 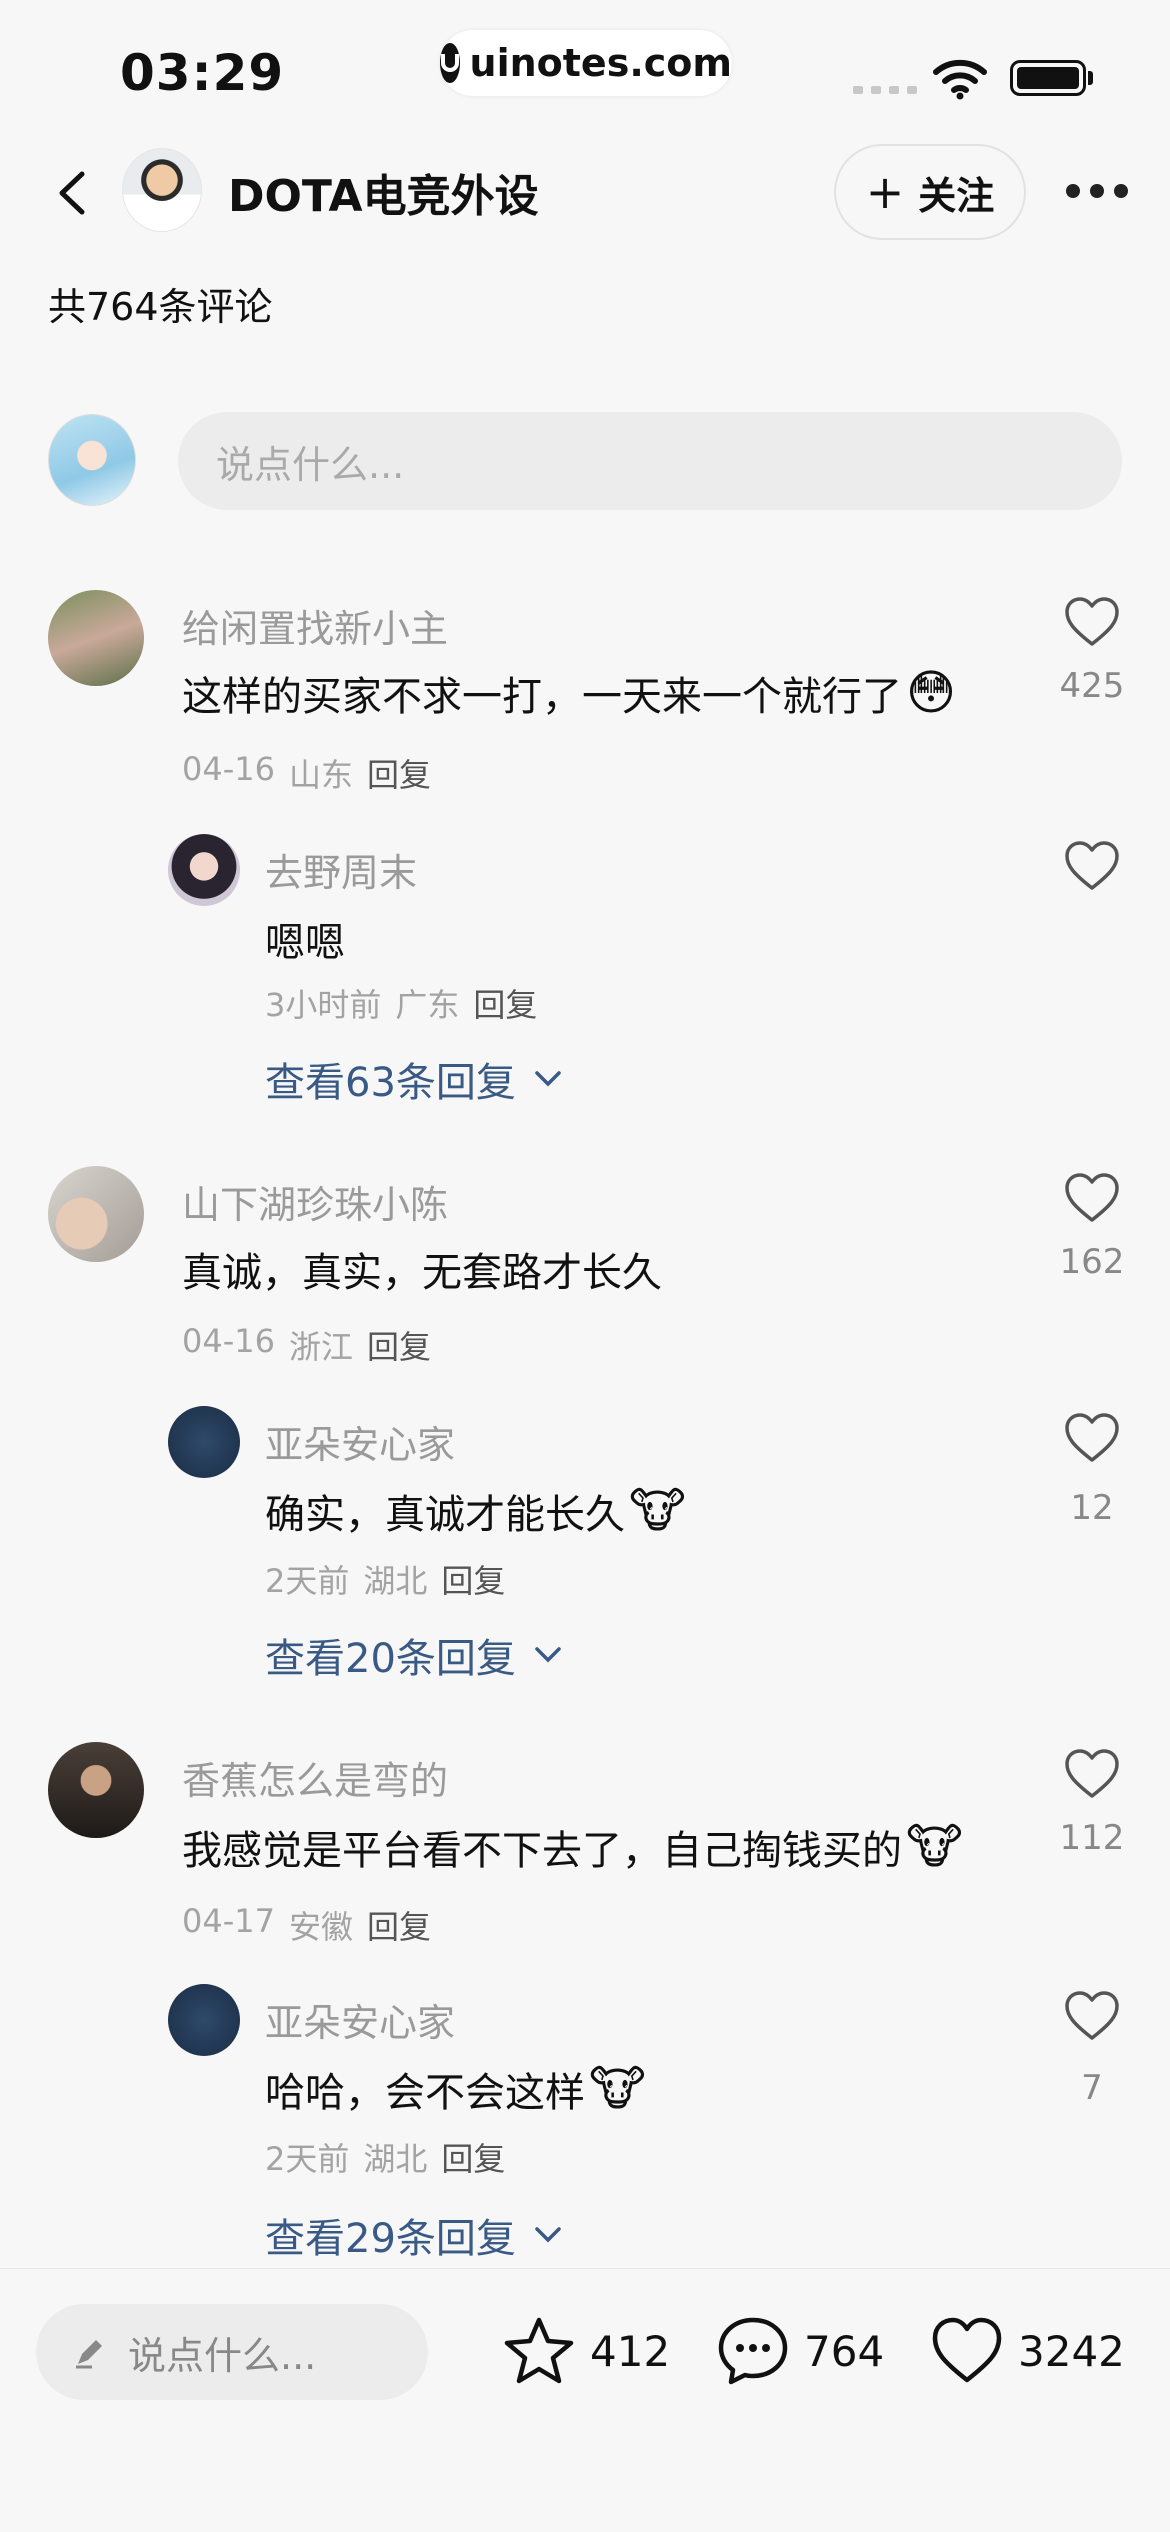 I want to click on like-count: 425, so click(x=1092, y=686).